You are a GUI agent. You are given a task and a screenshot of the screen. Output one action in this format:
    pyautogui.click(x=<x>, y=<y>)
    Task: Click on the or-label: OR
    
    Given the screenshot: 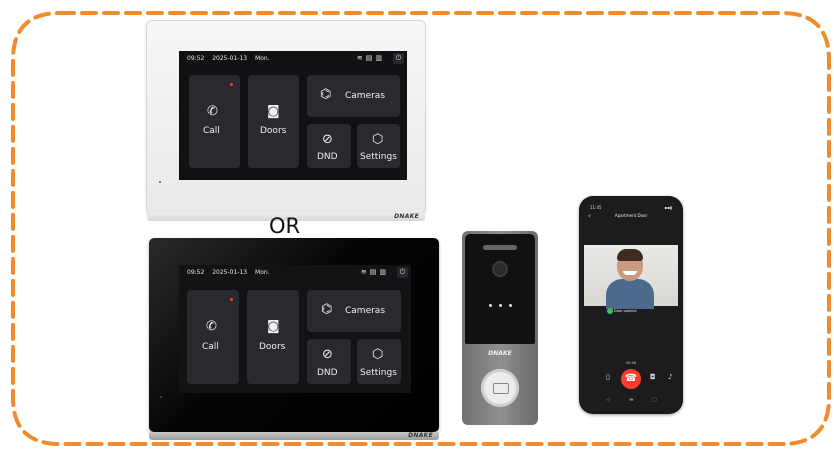 What is the action you would take?
    pyautogui.click(x=285, y=226)
    